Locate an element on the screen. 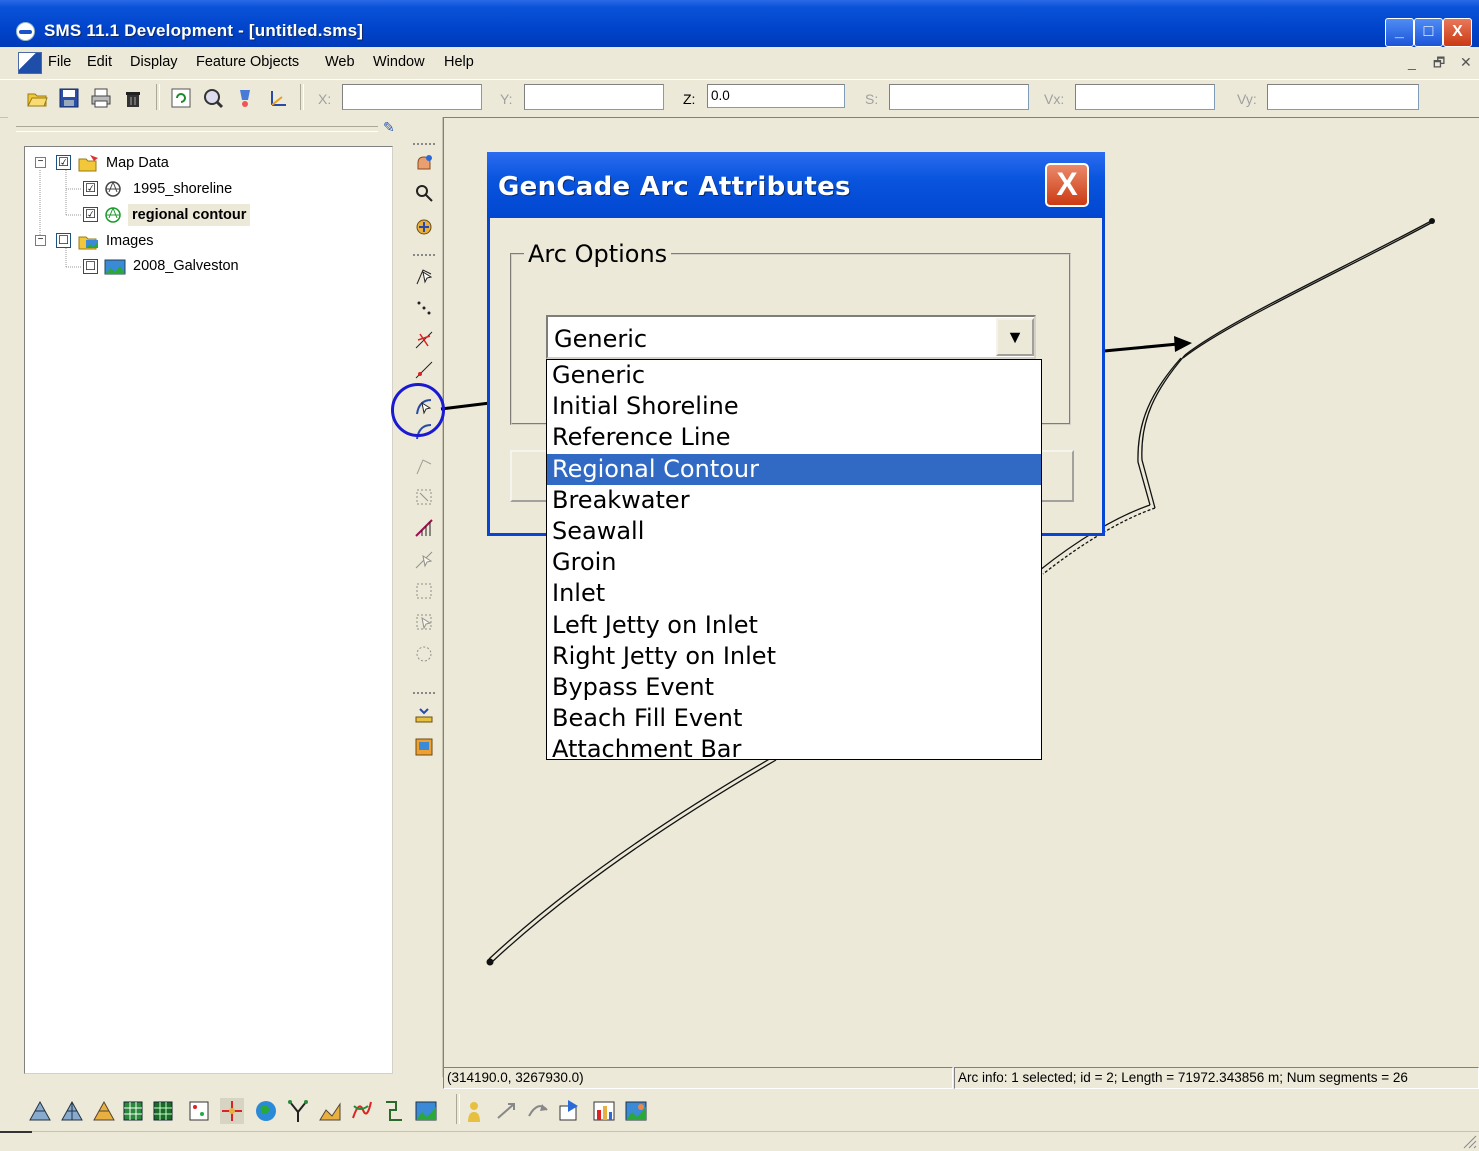  option-left-jetty-on-inlet: Left Jetty on Inlet is located at coordinates (794, 625).